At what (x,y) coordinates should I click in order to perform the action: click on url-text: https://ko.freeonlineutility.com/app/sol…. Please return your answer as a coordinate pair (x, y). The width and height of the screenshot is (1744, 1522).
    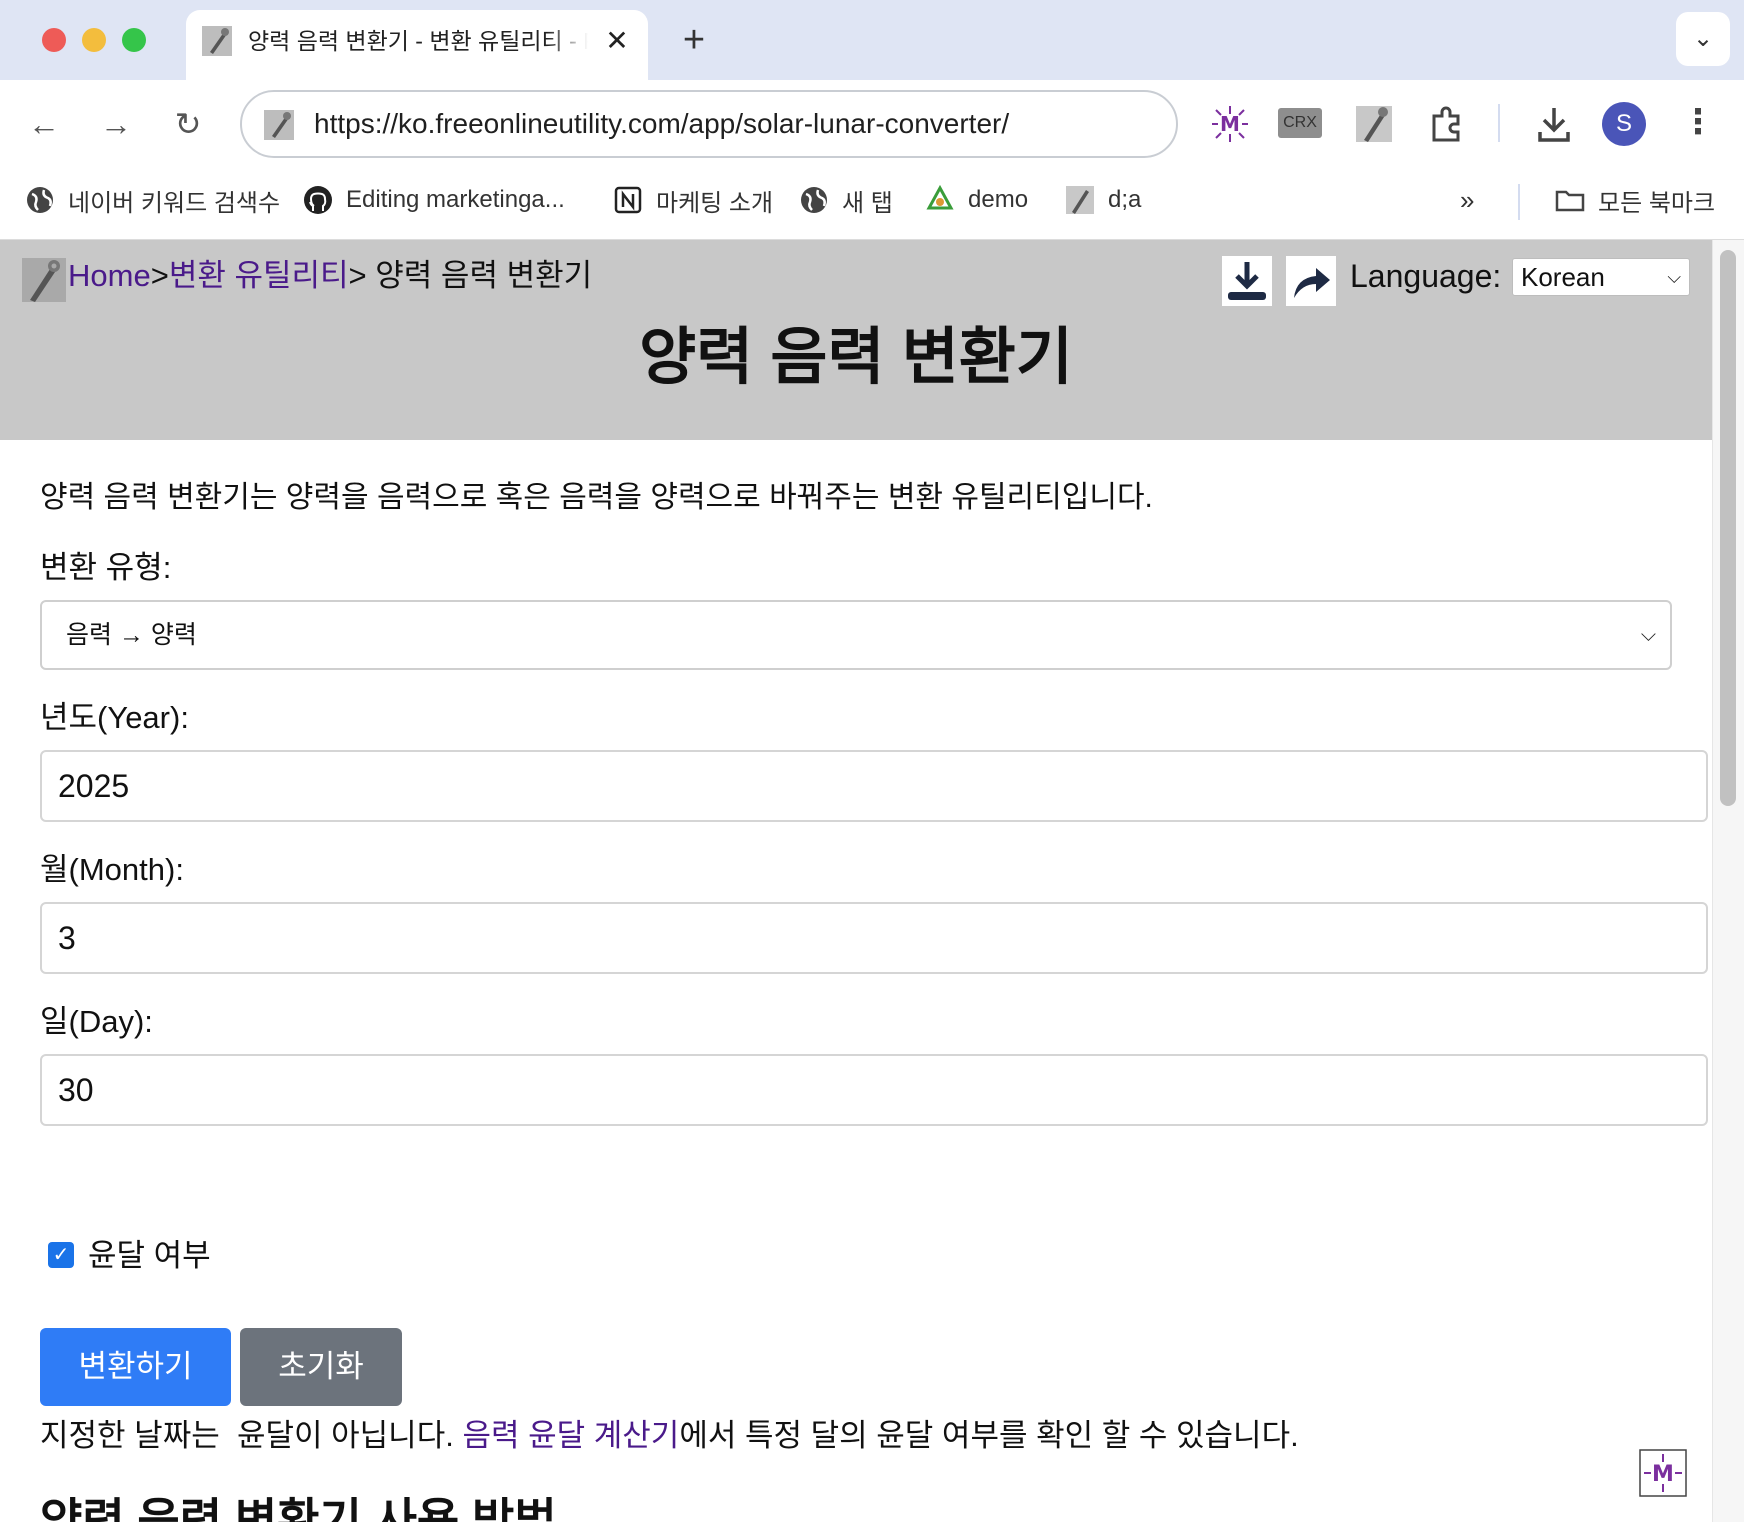
    Looking at the image, I should click on (662, 123).